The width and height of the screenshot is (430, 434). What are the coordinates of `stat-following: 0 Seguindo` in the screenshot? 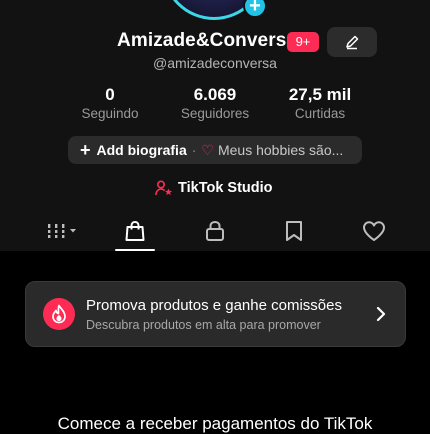 It's located at (110, 103).